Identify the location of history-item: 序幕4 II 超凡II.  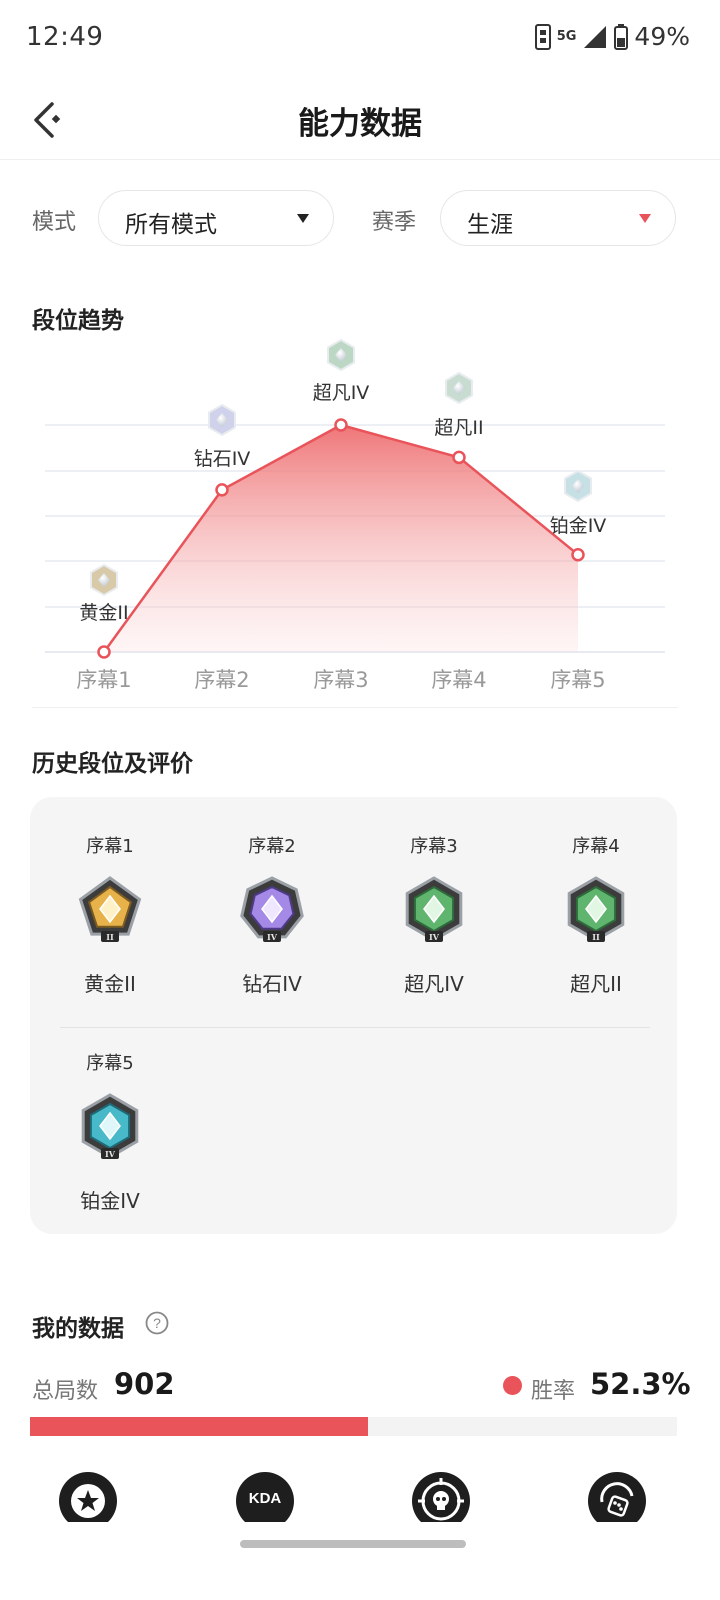
(596, 914).